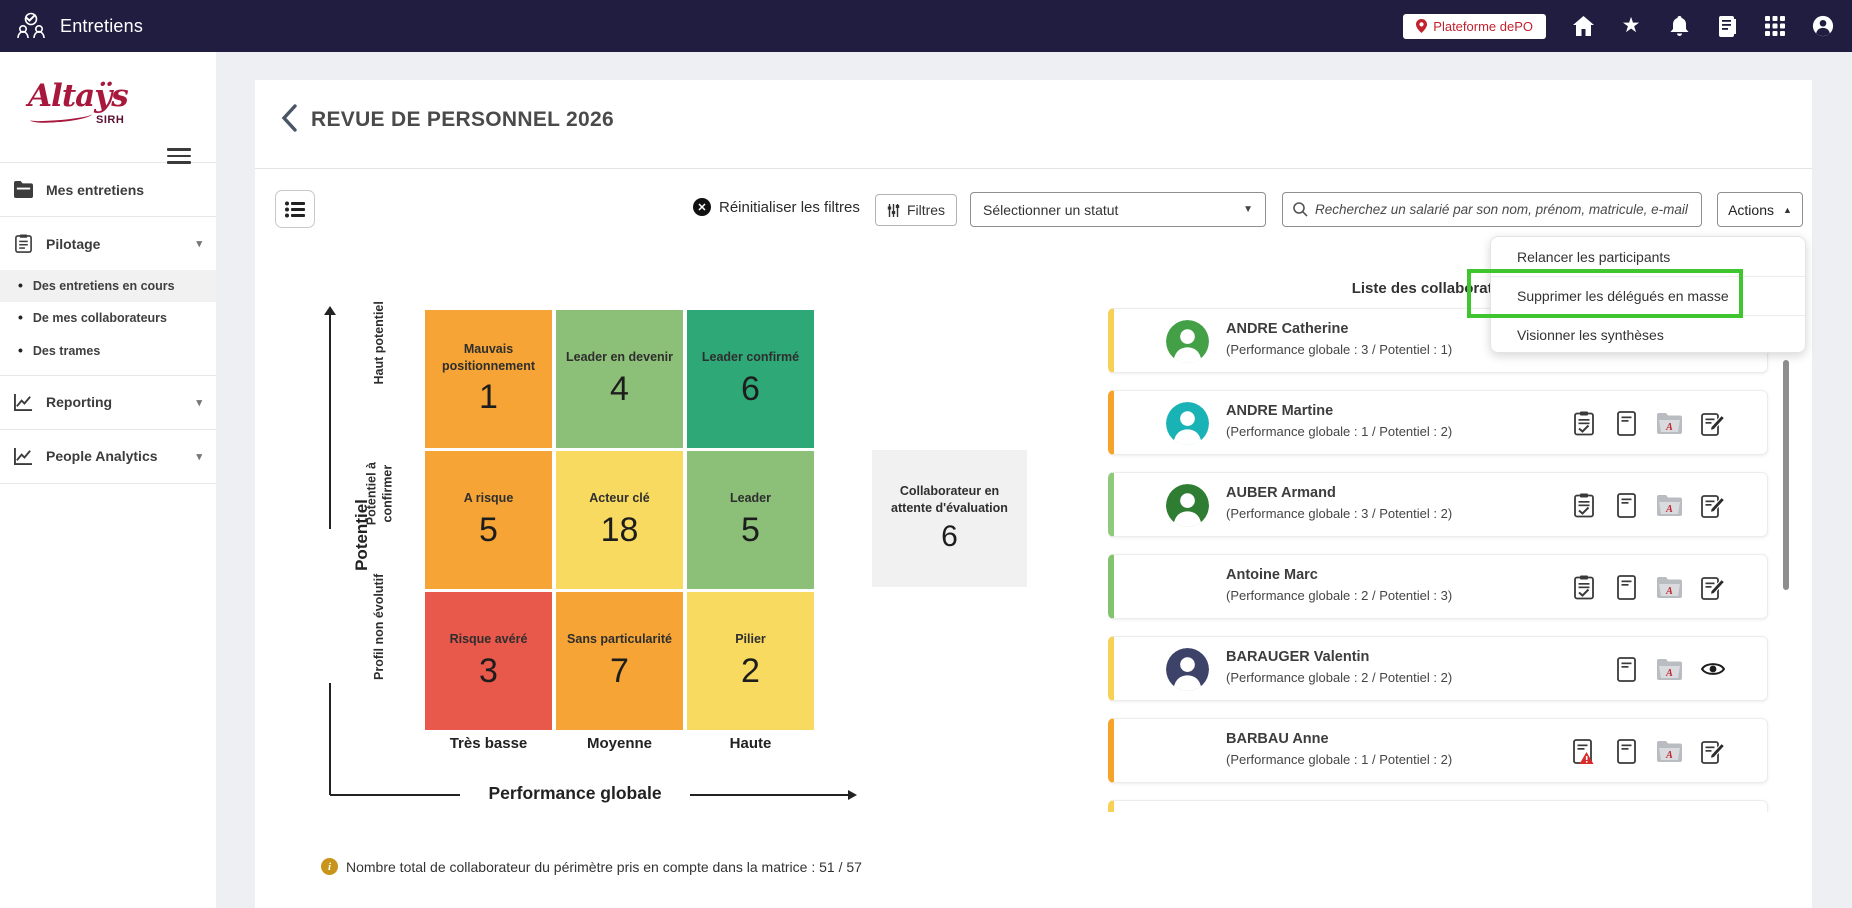 The image size is (1852, 908). I want to click on matrix-cell: Sans particularité 7, so click(619, 661).